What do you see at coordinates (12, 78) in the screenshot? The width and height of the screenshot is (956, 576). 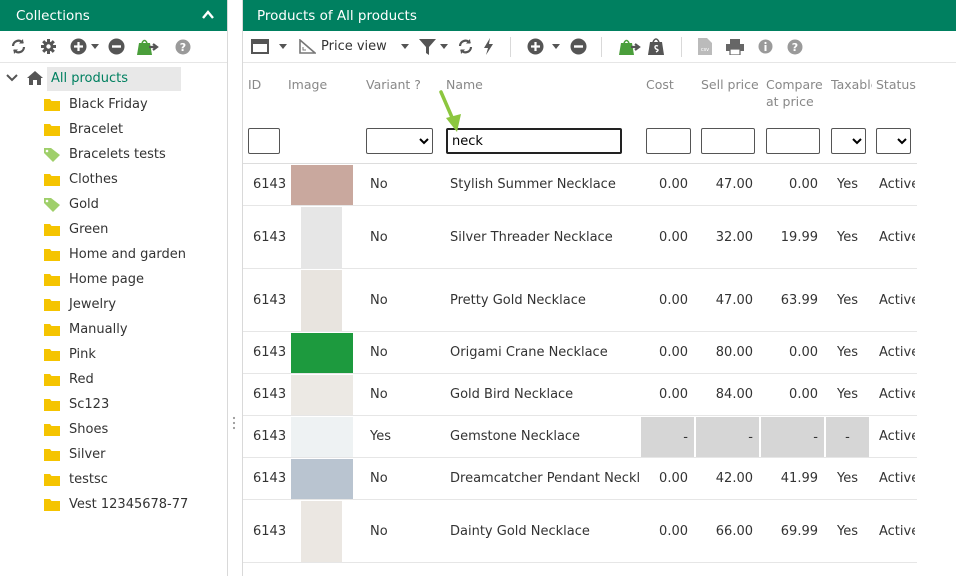 I see `chevron-down-icon` at bounding box center [12, 78].